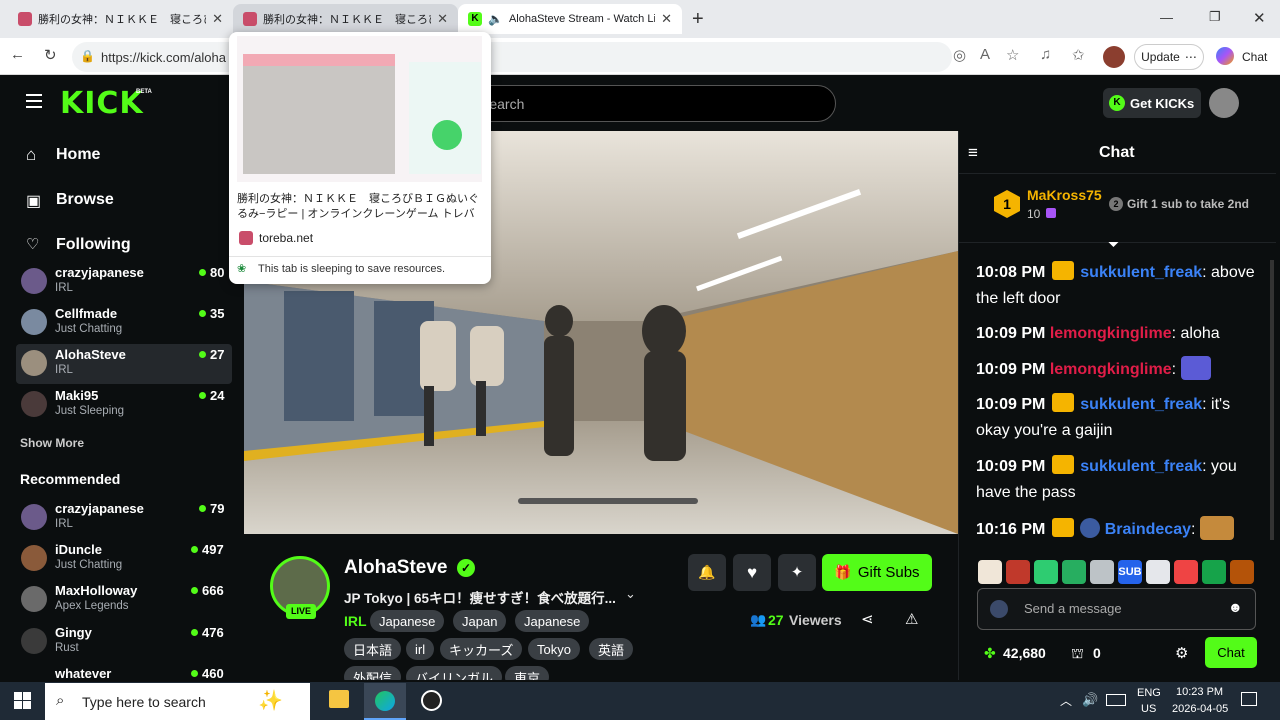  What do you see at coordinates (1149, 693) in the screenshot?
I see `language-indicator: ENG` at bounding box center [1149, 693].